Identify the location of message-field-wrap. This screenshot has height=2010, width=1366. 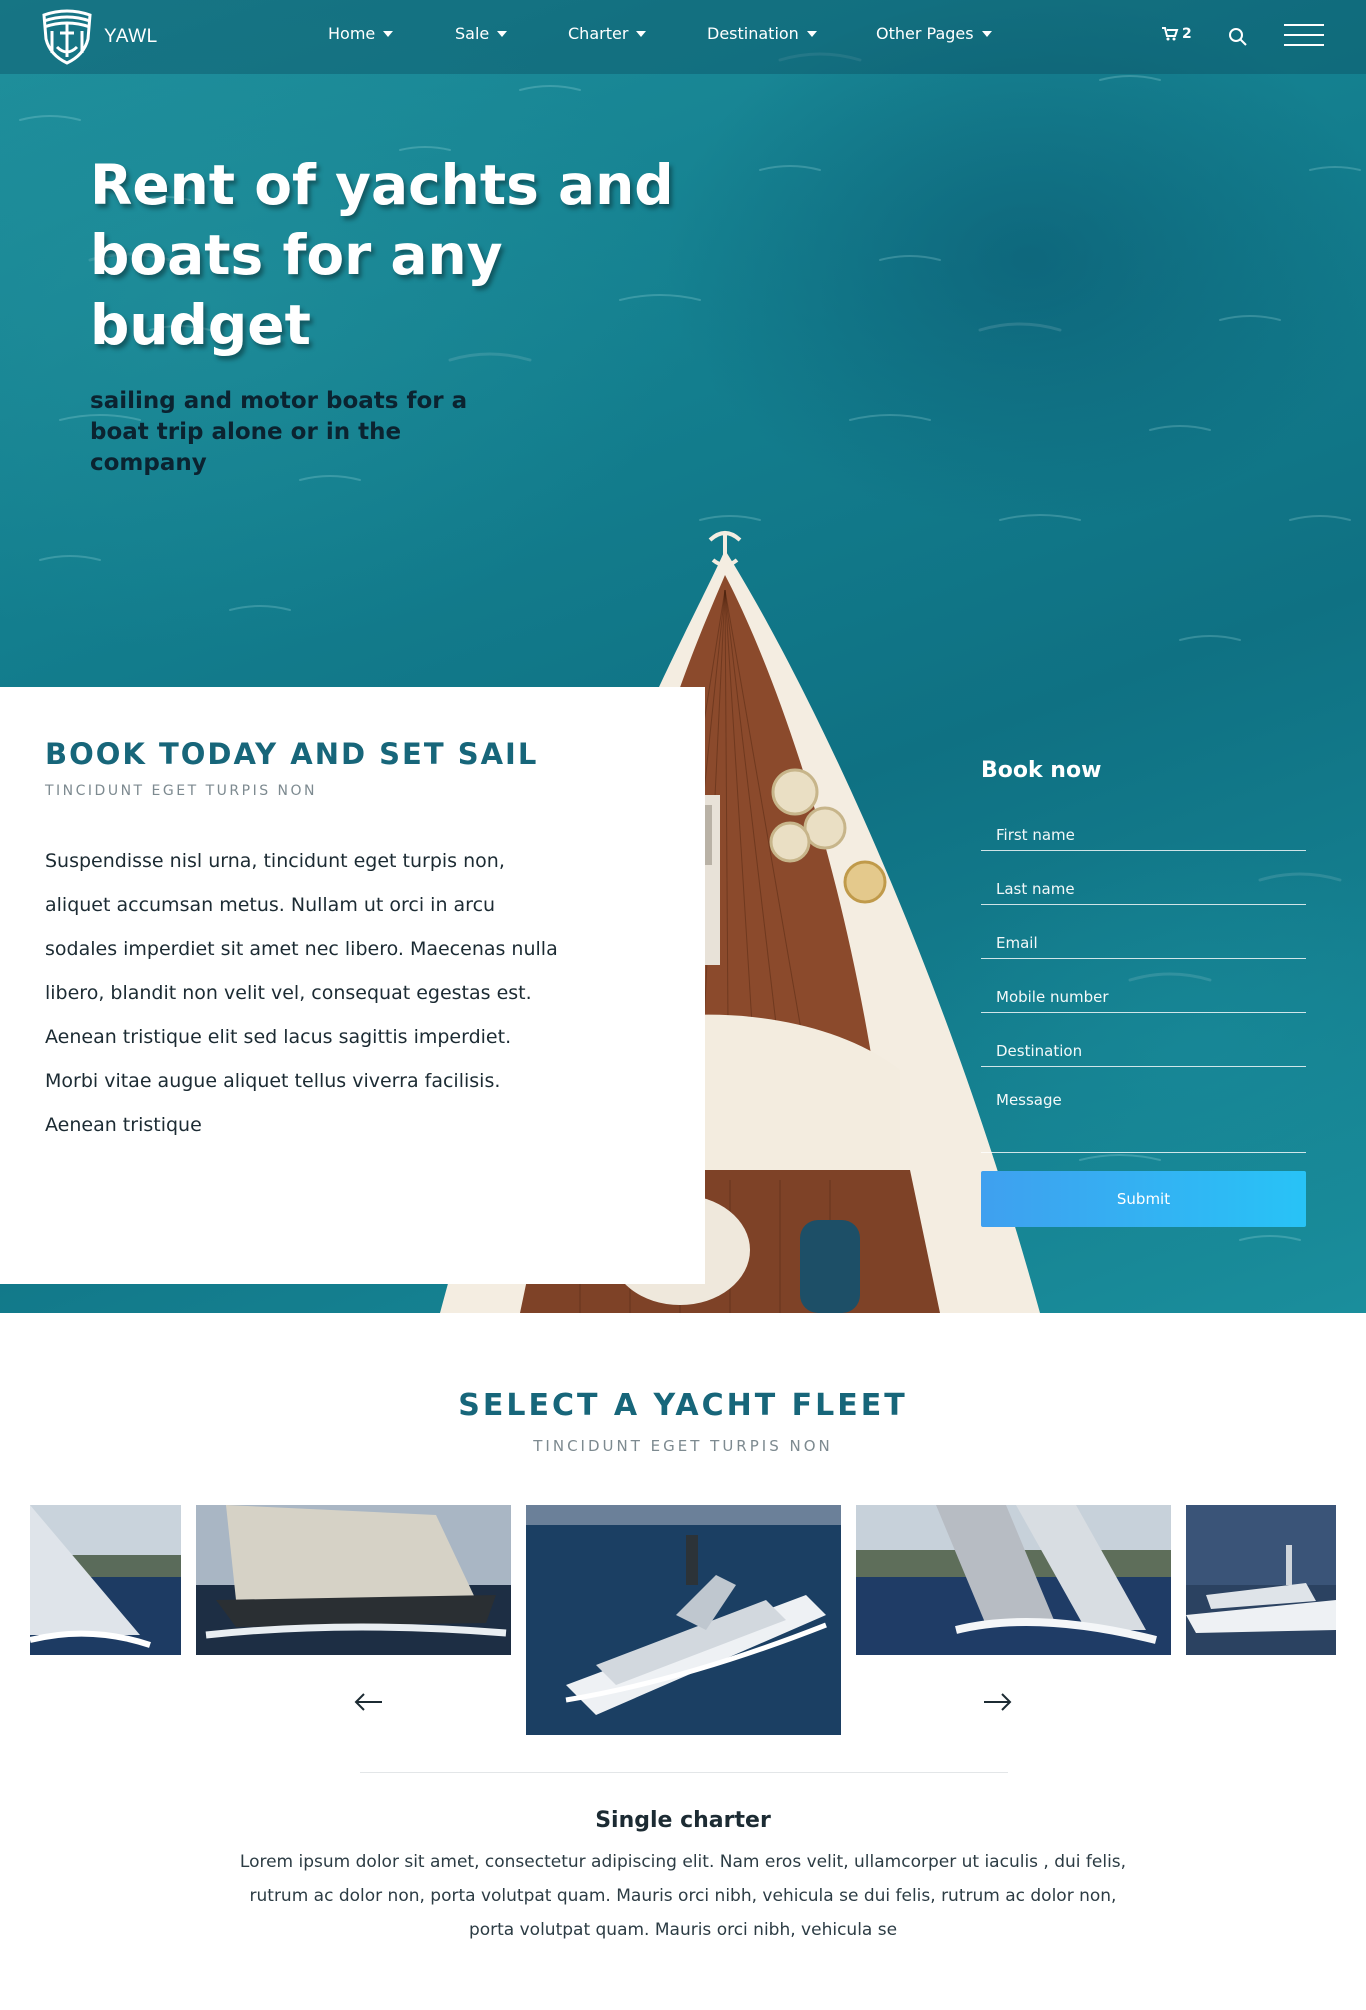
(1143, 1110).